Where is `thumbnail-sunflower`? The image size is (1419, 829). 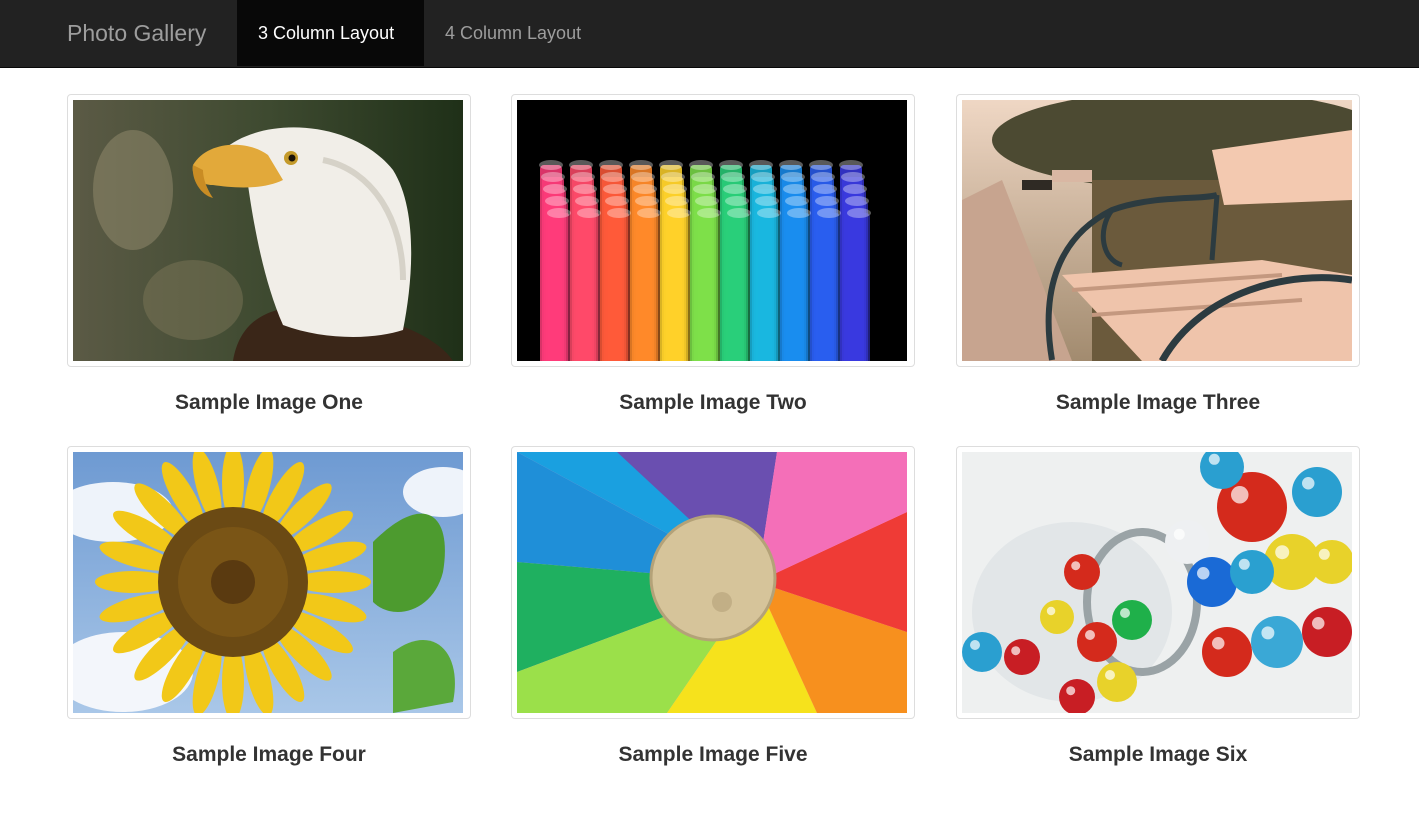 thumbnail-sunflower is located at coordinates (269, 582).